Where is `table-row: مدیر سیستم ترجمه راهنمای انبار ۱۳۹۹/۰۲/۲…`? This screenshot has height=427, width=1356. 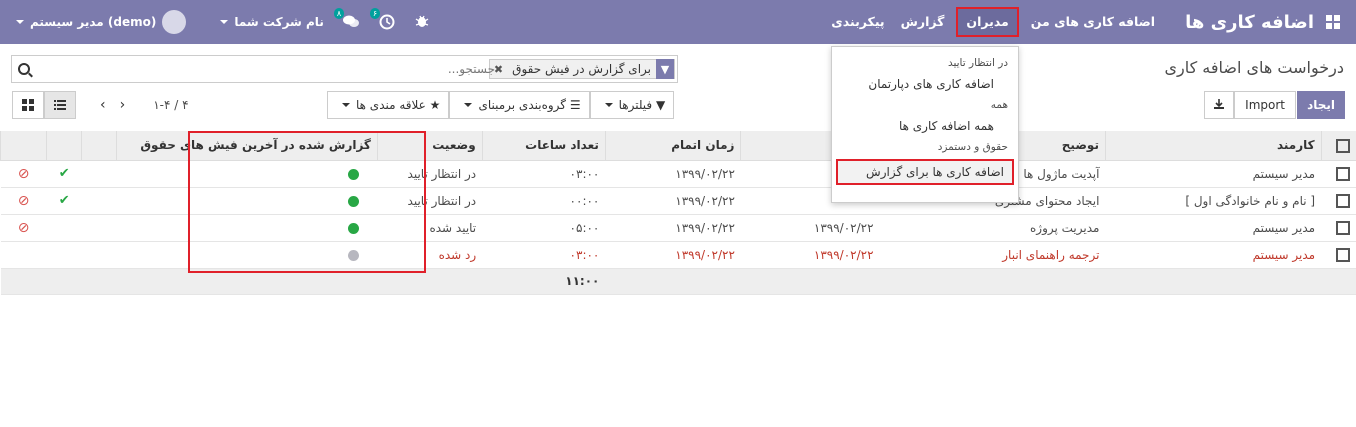 table-row: مدیر سیستم ترجمه راهنمای انبار ۱۳۹۹/۰۲/۲… is located at coordinates (678, 255).